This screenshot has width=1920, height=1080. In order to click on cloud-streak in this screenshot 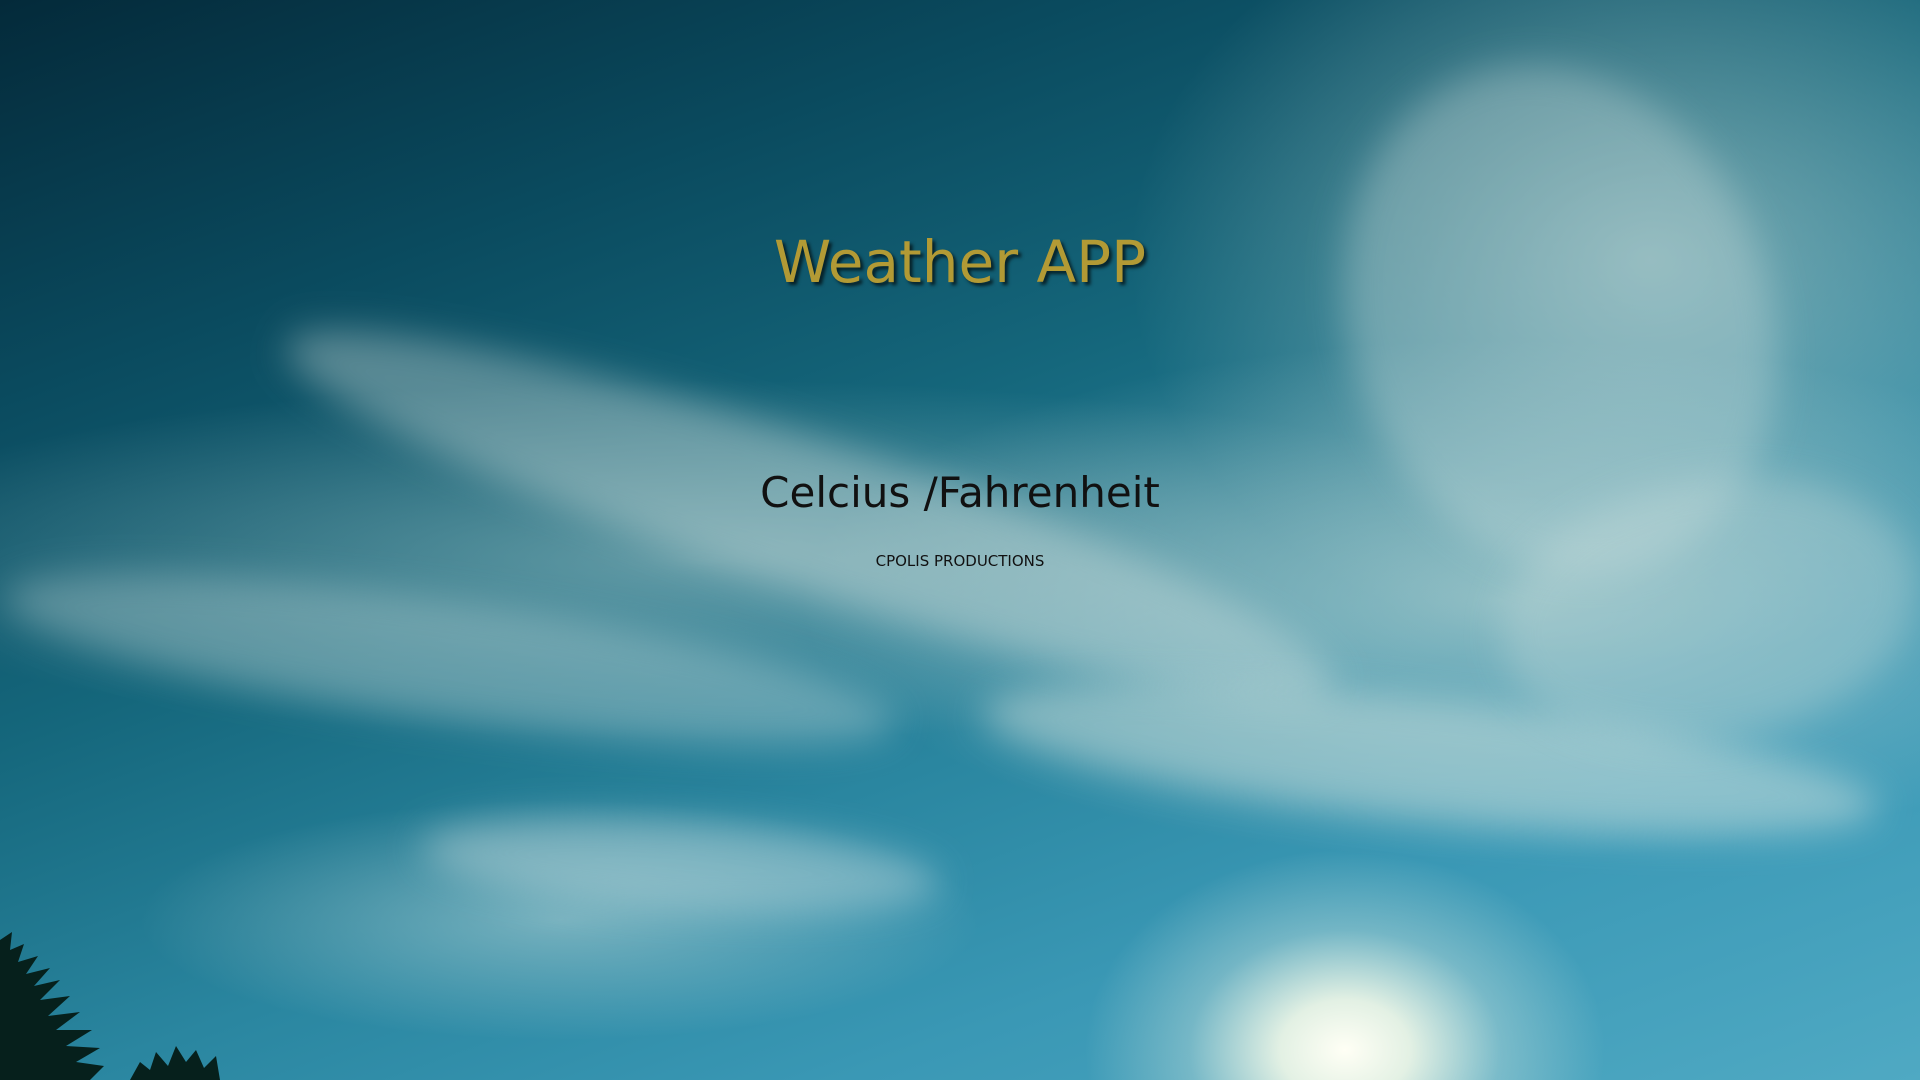, I will do `click(680, 865)`.